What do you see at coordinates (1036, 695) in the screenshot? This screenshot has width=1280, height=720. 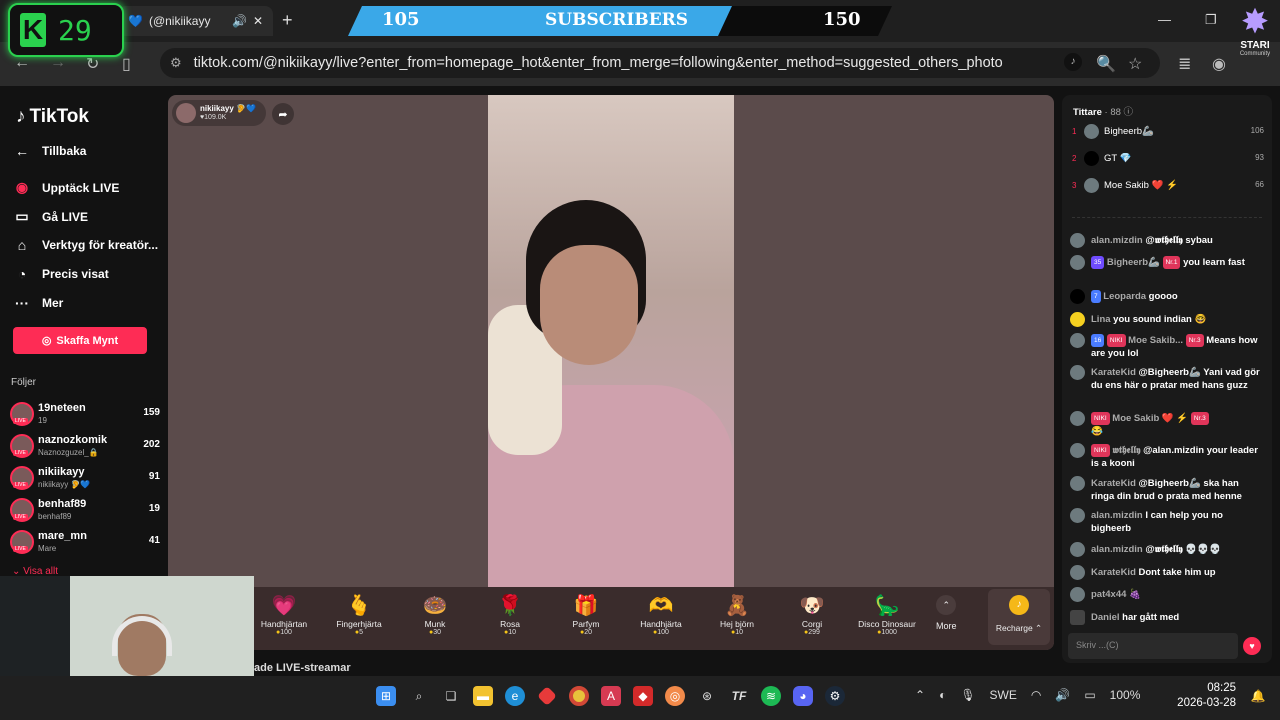 I see `wifi-icon: ◠` at bounding box center [1036, 695].